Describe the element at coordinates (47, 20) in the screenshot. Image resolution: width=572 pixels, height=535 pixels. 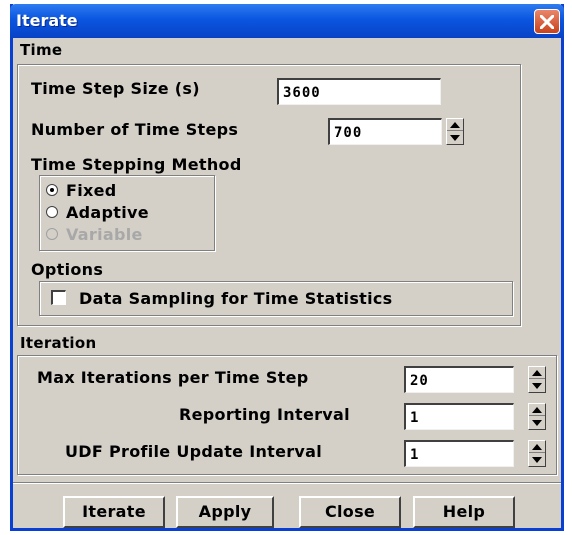
I see `window-title: Iterate` at that location.